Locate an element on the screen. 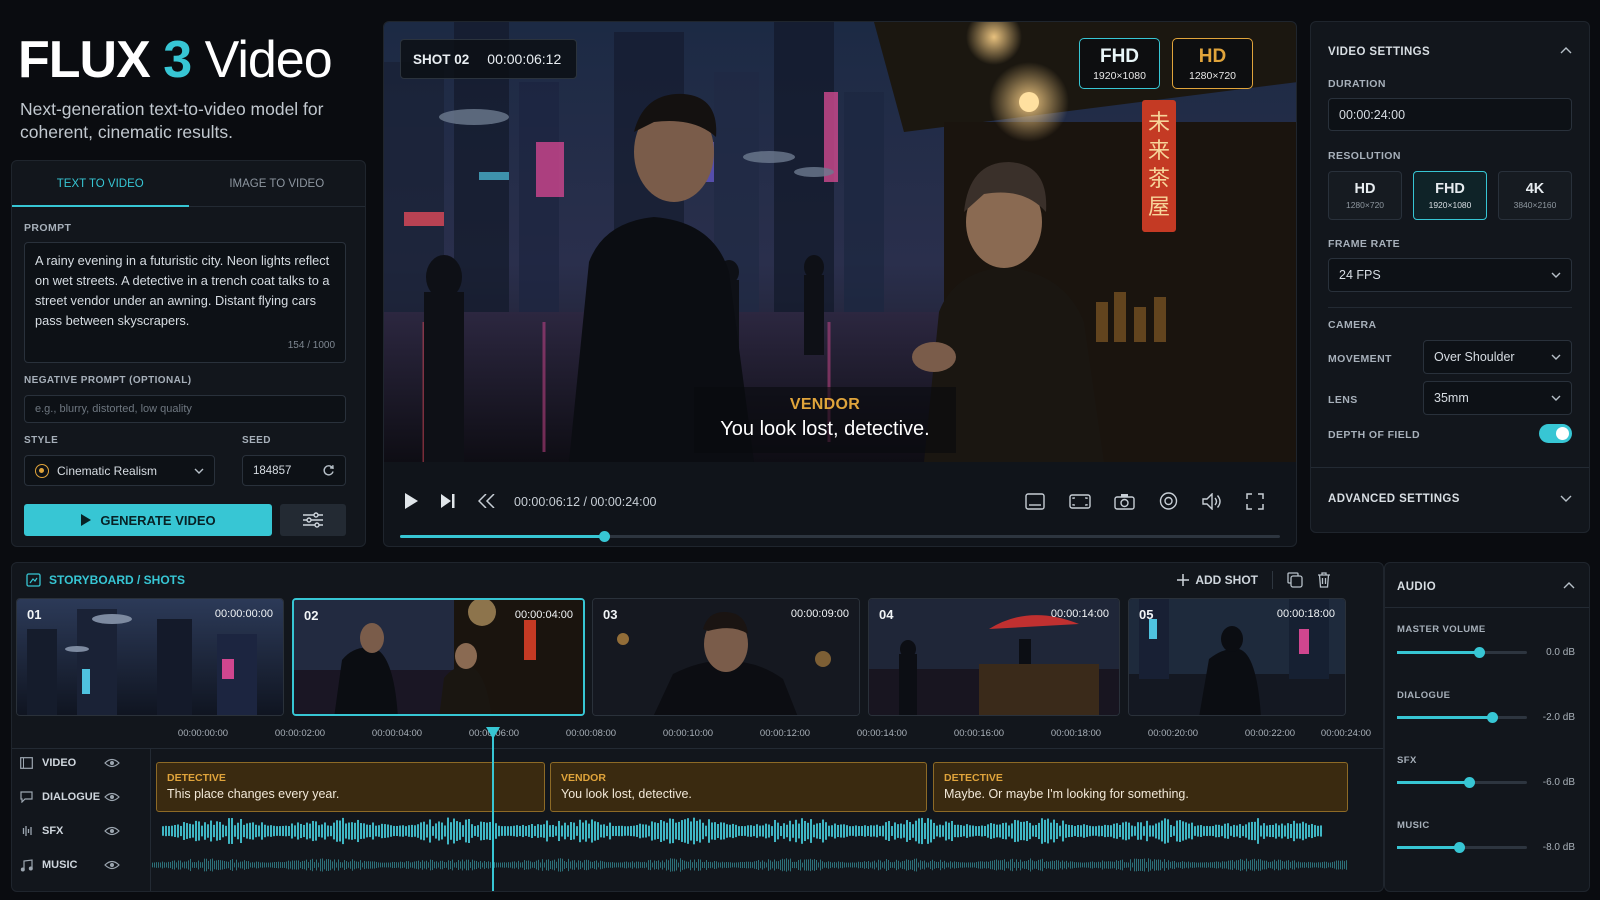  progress-bar is located at coordinates (840, 536).